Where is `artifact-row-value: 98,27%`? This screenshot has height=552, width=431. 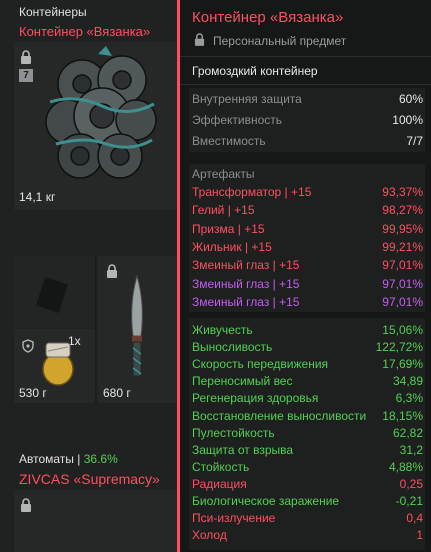 artifact-row-value: 98,27% is located at coordinates (402, 210).